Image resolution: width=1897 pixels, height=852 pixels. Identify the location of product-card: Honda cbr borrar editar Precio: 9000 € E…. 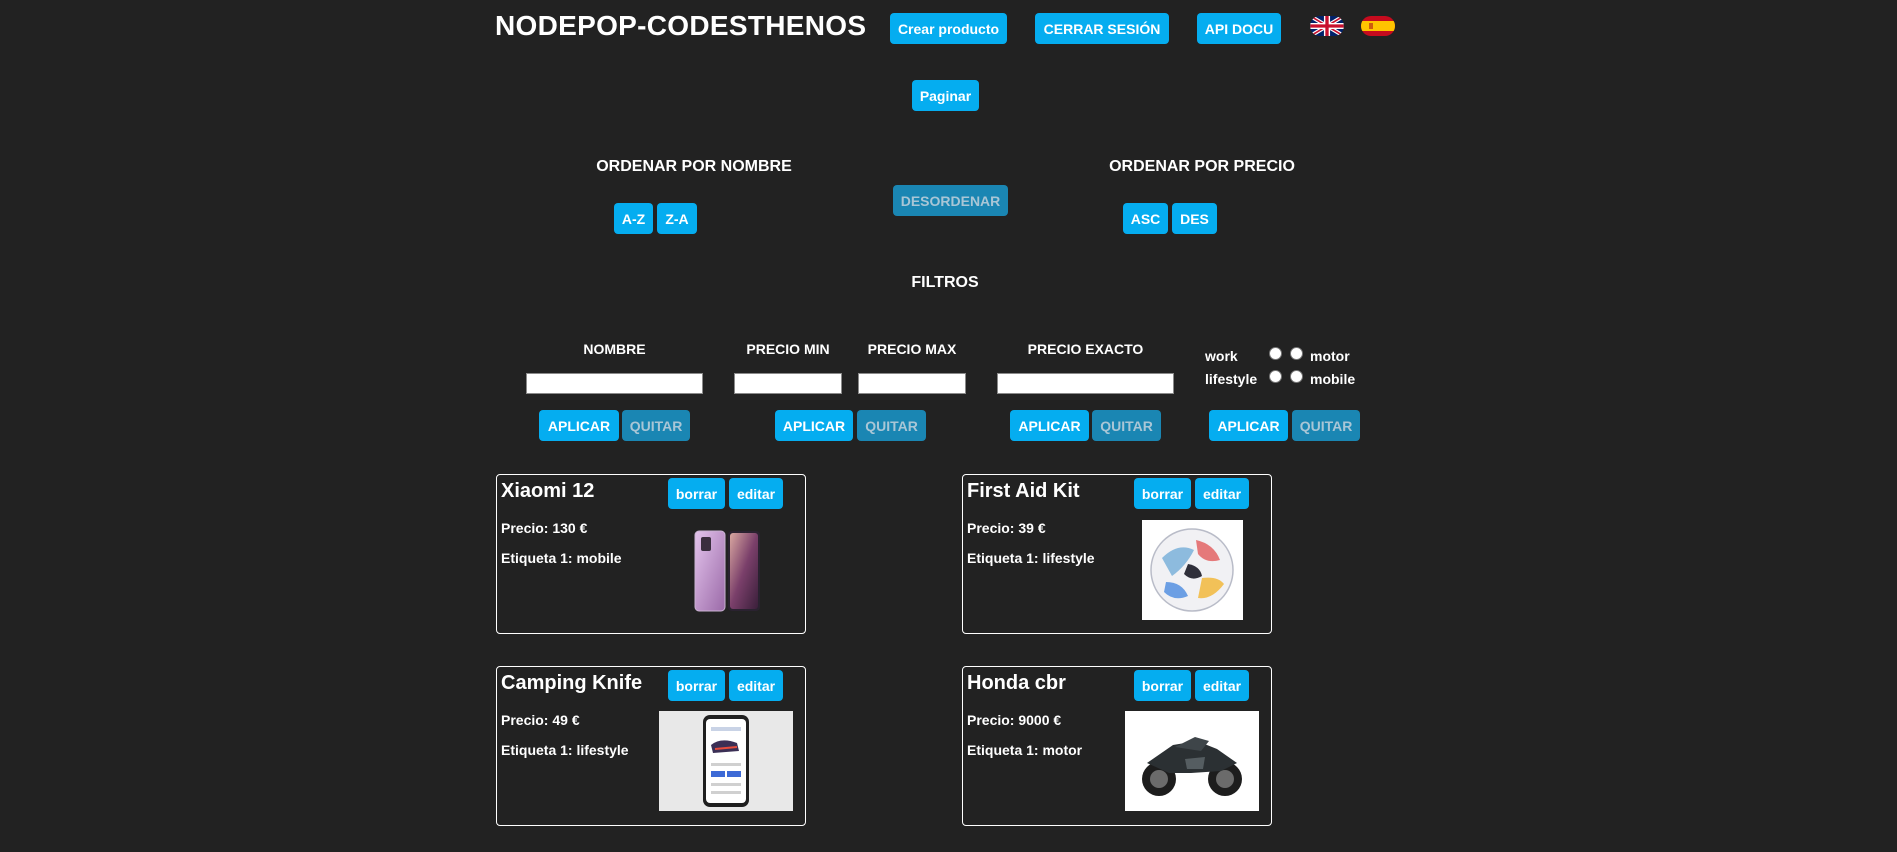
(1117, 746).